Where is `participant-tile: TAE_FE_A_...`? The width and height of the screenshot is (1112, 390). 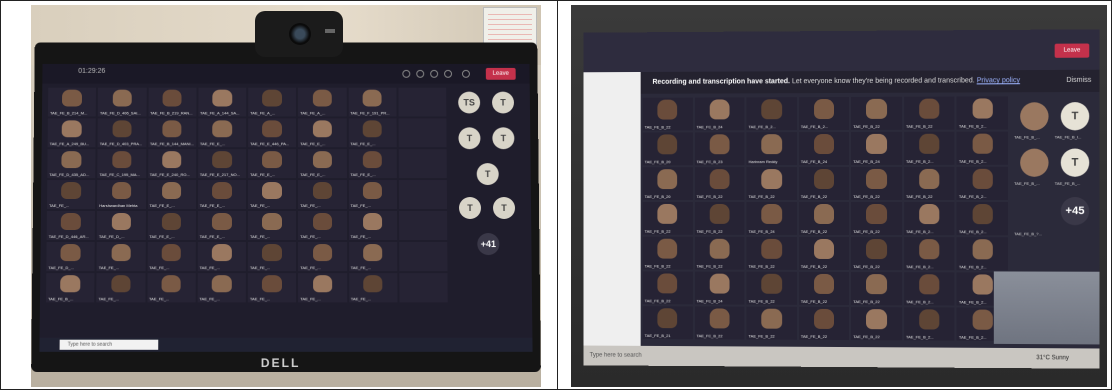
participant-tile: TAE_FE_A_... is located at coordinates (322, 102).